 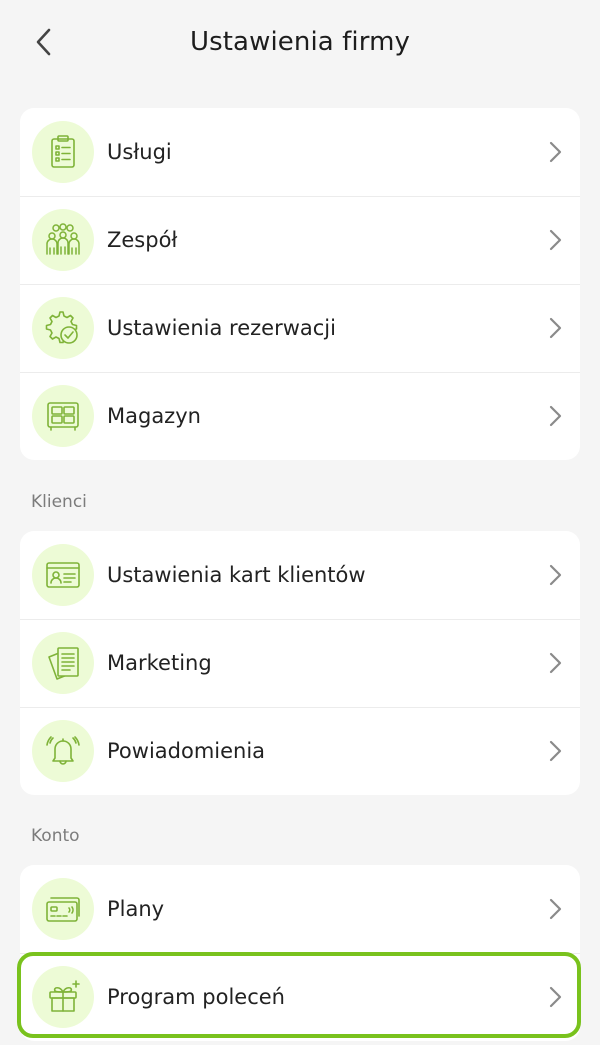 What do you see at coordinates (59, 502) in the screenshot?
I see `section-label-klienci: Klienci` at bounding box center [59, 502].